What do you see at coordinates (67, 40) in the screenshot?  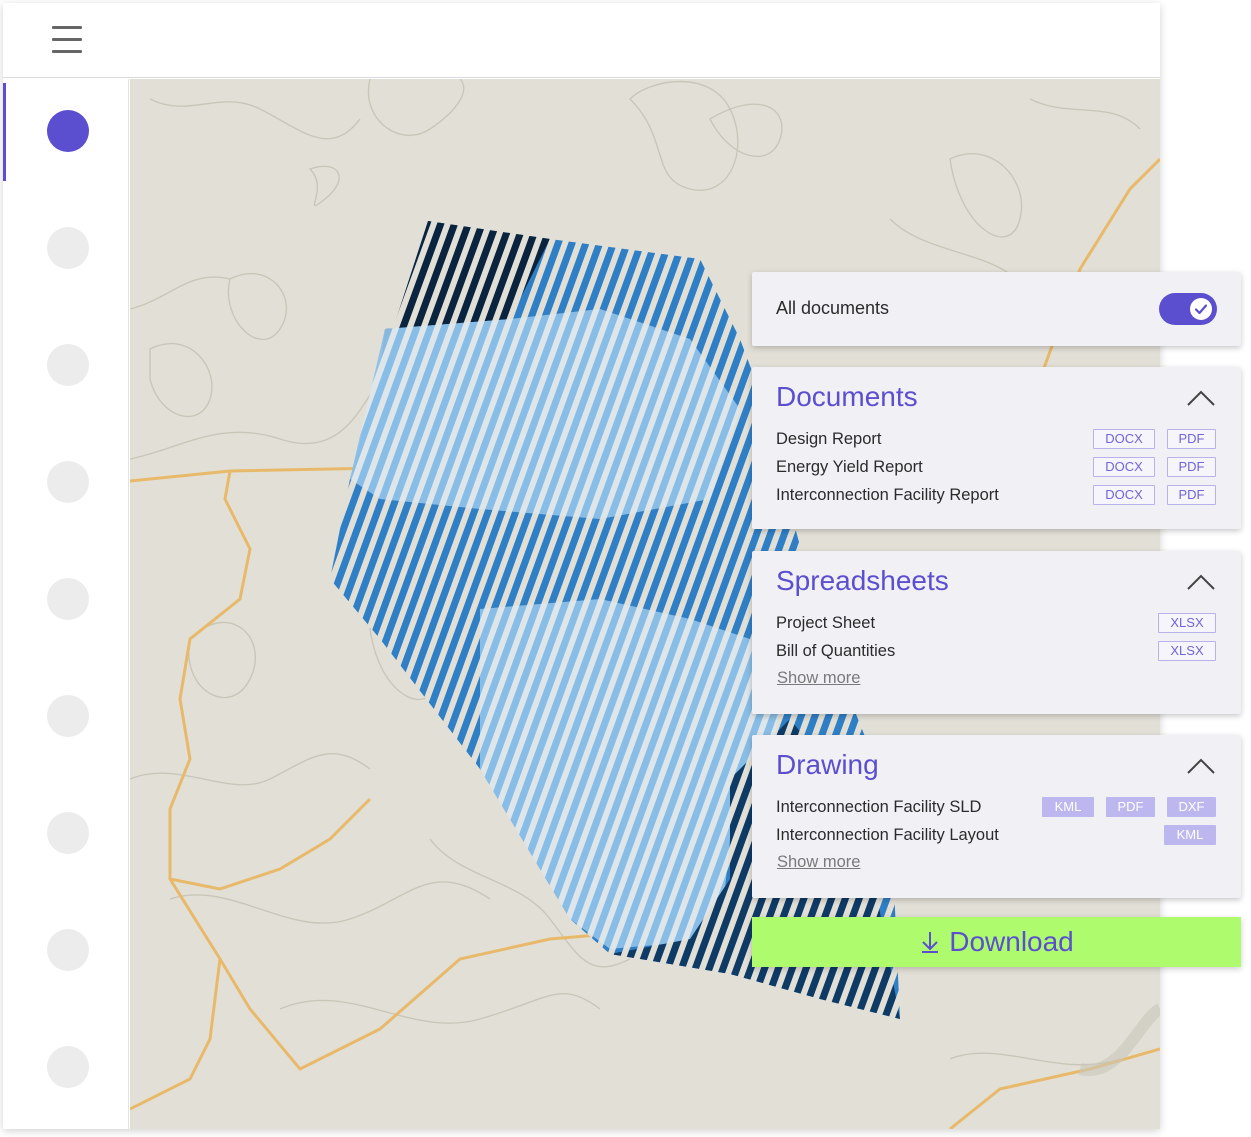 I see `hamburger-menu-icon` at bounding box center [67, 40].